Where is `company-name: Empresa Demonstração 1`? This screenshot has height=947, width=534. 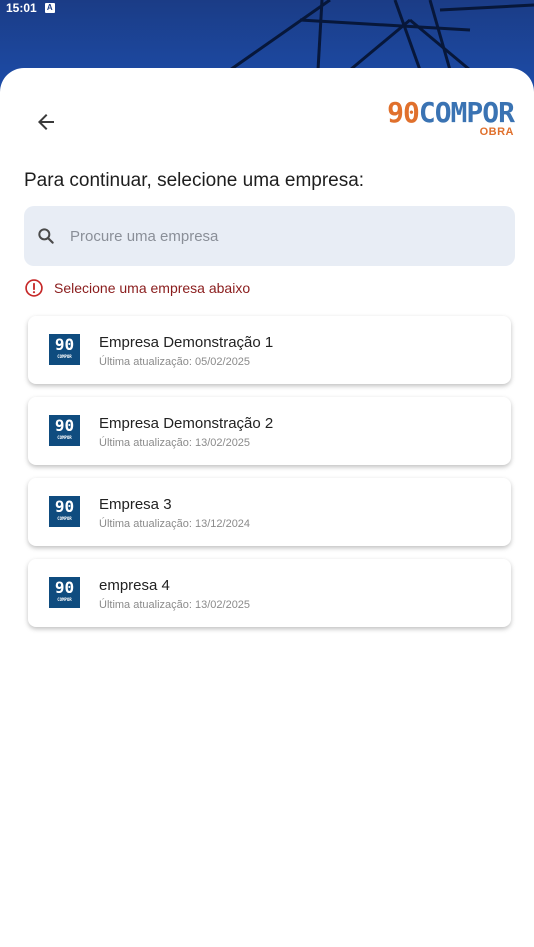 company-name: Empresa Demonstração 1 is located at coordinates (186, 342).